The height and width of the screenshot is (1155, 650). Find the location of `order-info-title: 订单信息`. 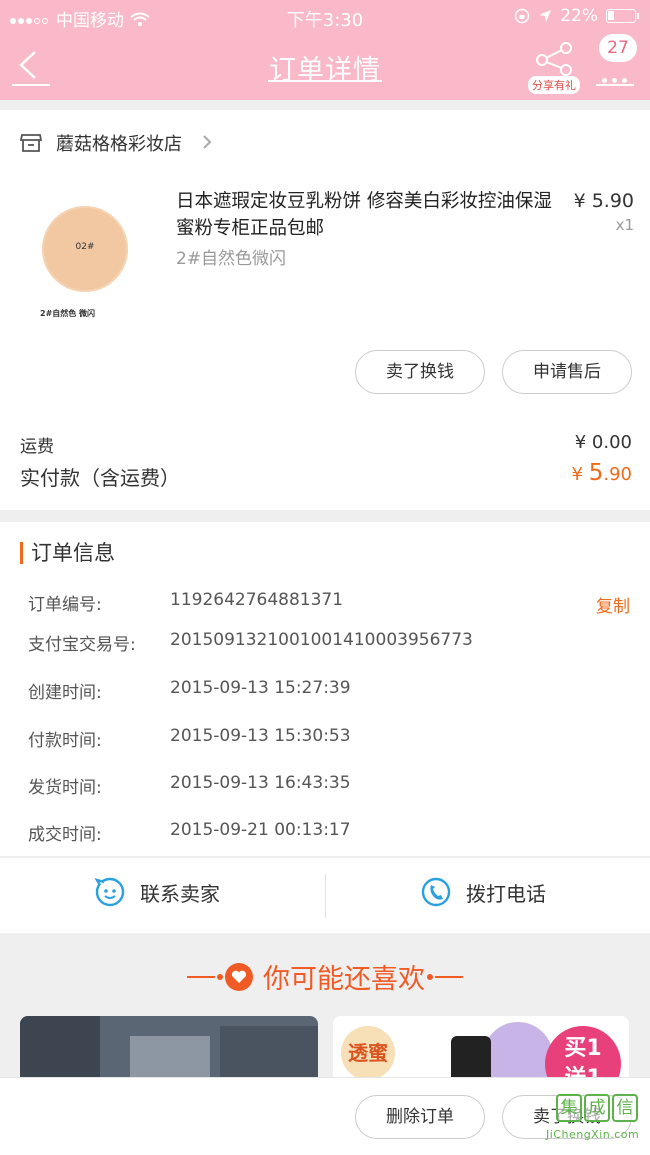

order-info-title: 订单信息 is located at coordinates (67, 553).